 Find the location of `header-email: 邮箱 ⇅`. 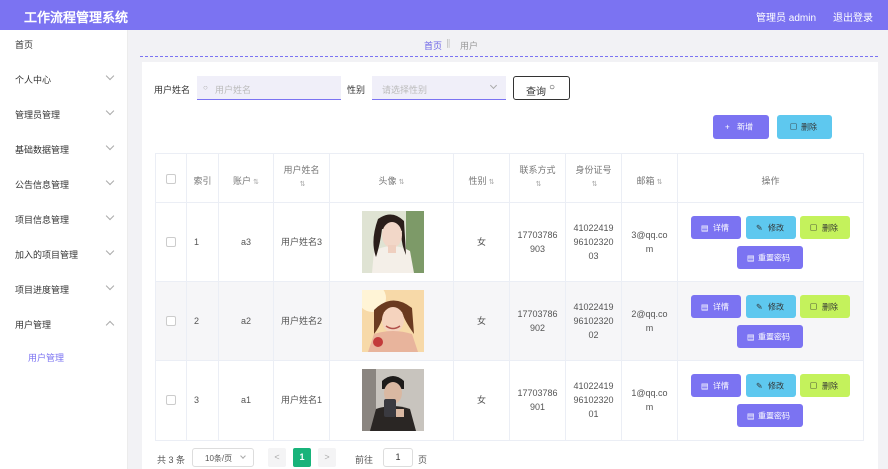

header-email: 邮箱 ⇅ is located at coordinates (650, 178).